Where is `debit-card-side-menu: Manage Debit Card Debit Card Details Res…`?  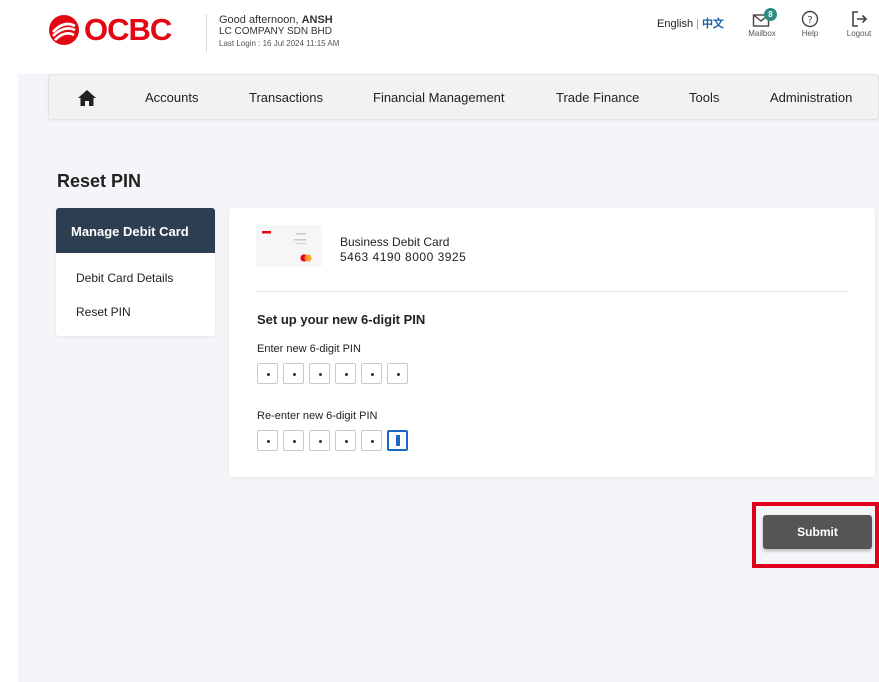 debit-card-side-menu: Manage Debit Card Debit Card Details Res… is located at coordinates (135, 272).